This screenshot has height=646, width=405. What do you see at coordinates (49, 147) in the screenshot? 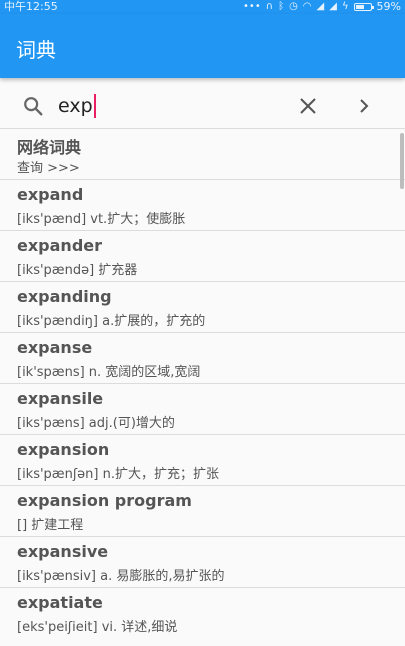
I see `online-dictionary-title: 网络词典` at bounding box center [49, 147].